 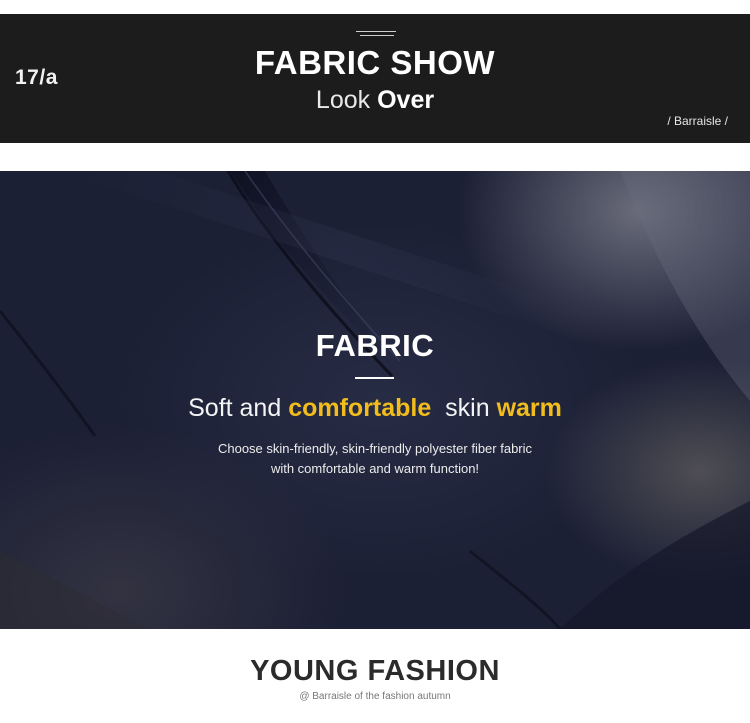 What do you see at coordinates (375, 7) in the screenshot?
I see `top-spacer` at bounding box center [375, 7].